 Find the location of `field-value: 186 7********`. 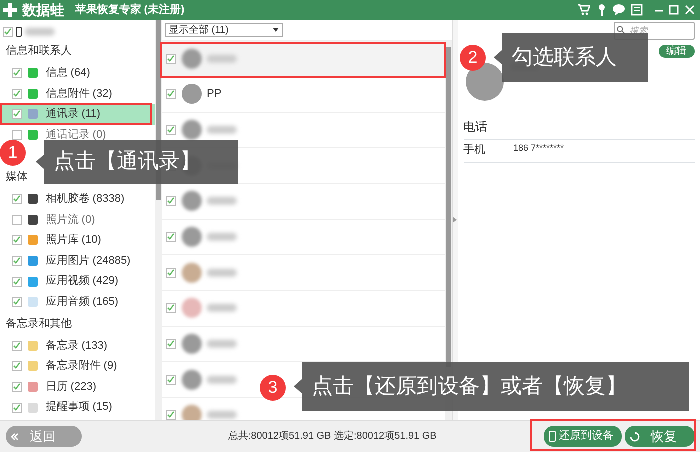

field-value: 186 7******** is located at coordinates (539, 149).